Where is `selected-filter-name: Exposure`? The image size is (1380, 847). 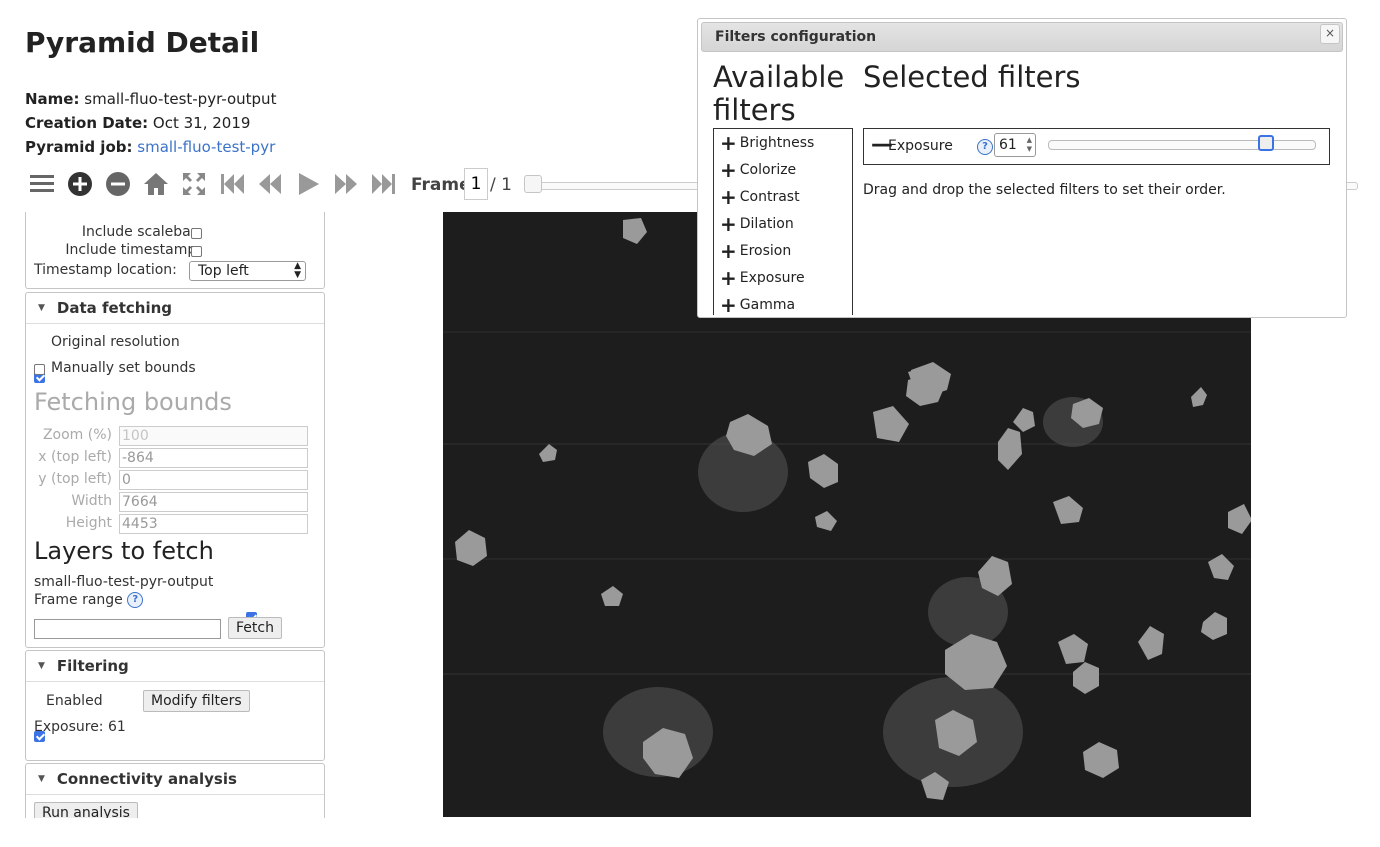 selected-filter-name: Exposure is located at coordinates (920, 146).